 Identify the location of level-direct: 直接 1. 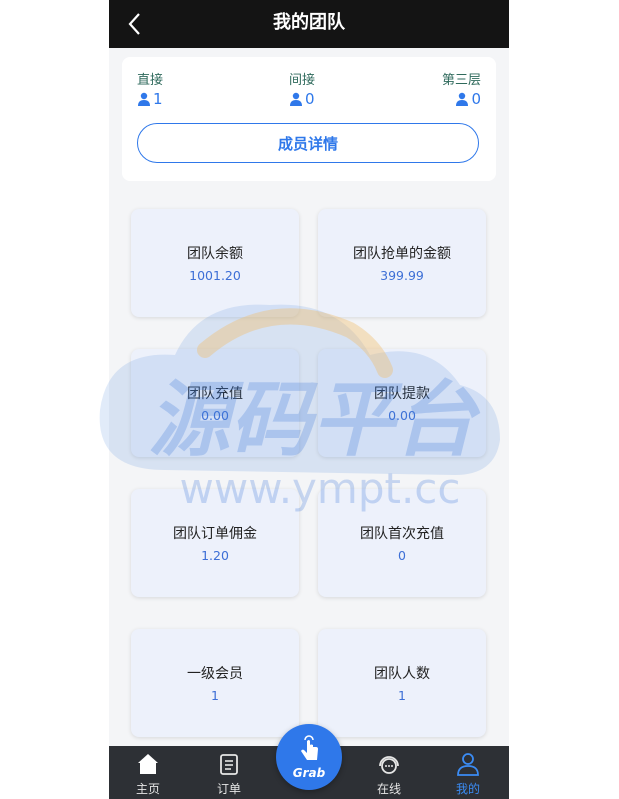
(150, 88).